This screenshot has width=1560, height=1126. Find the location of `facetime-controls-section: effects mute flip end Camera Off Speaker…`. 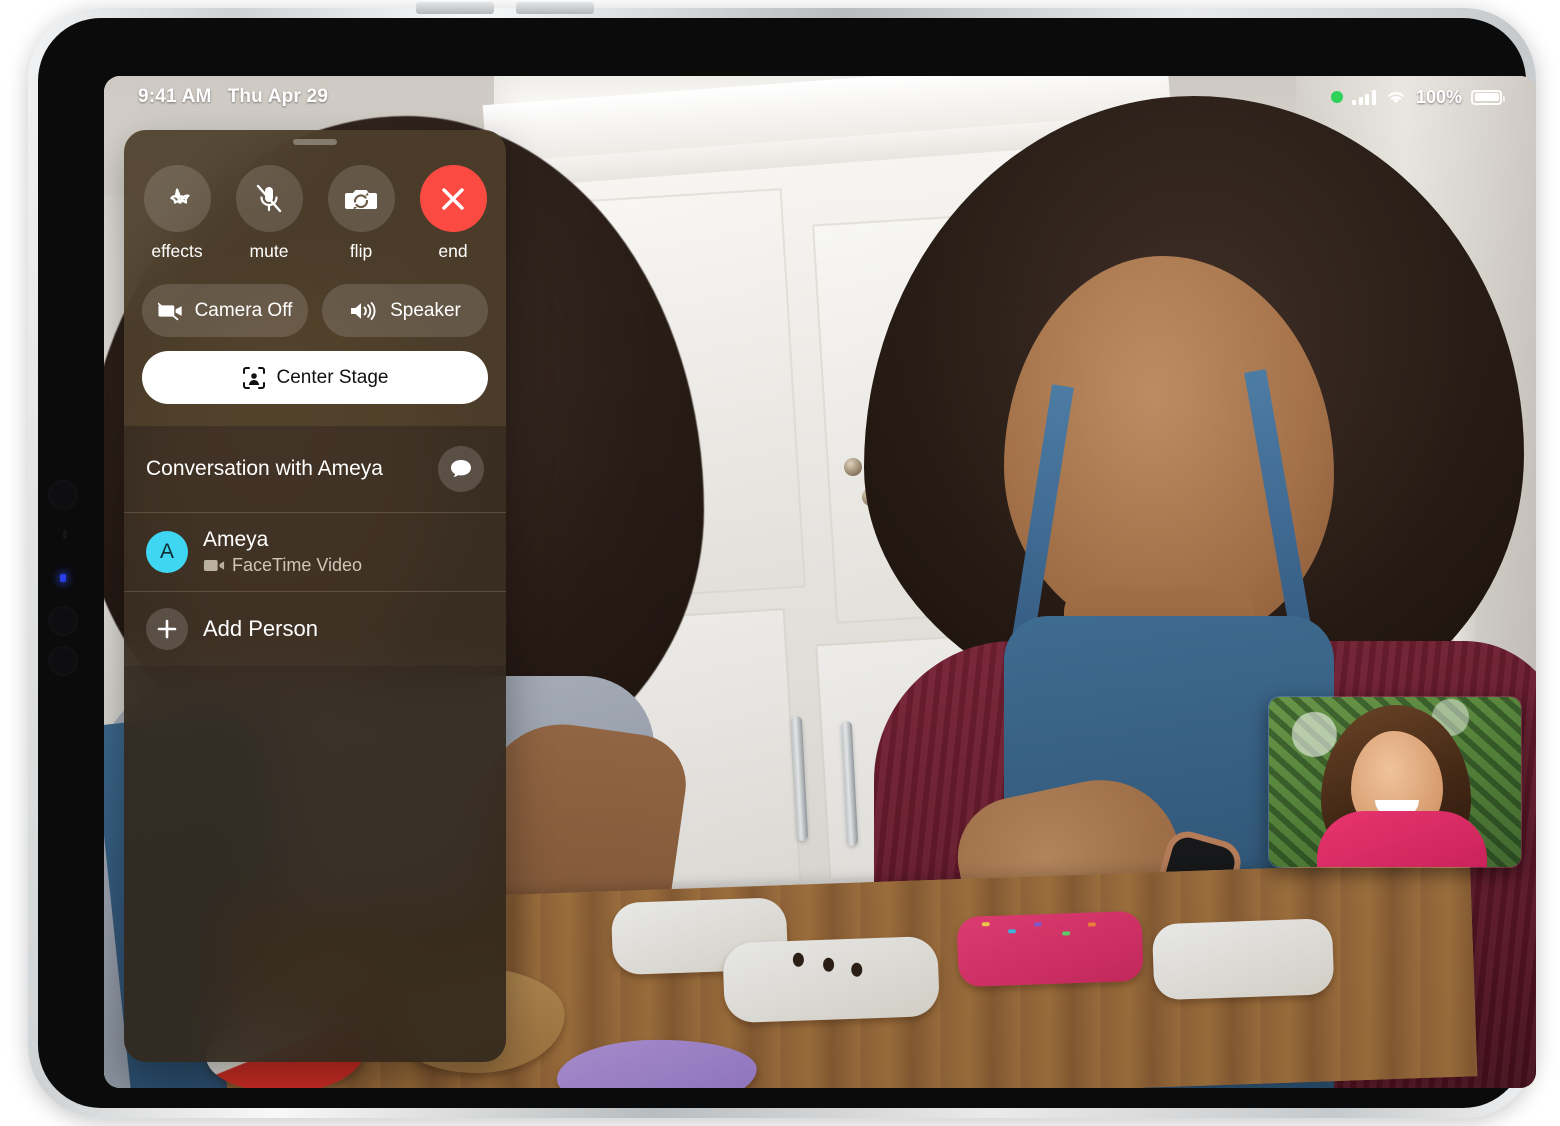

facetime-controls-section: effects mute flip end Camera Off Speaker… is located at coordinates (315, 278).